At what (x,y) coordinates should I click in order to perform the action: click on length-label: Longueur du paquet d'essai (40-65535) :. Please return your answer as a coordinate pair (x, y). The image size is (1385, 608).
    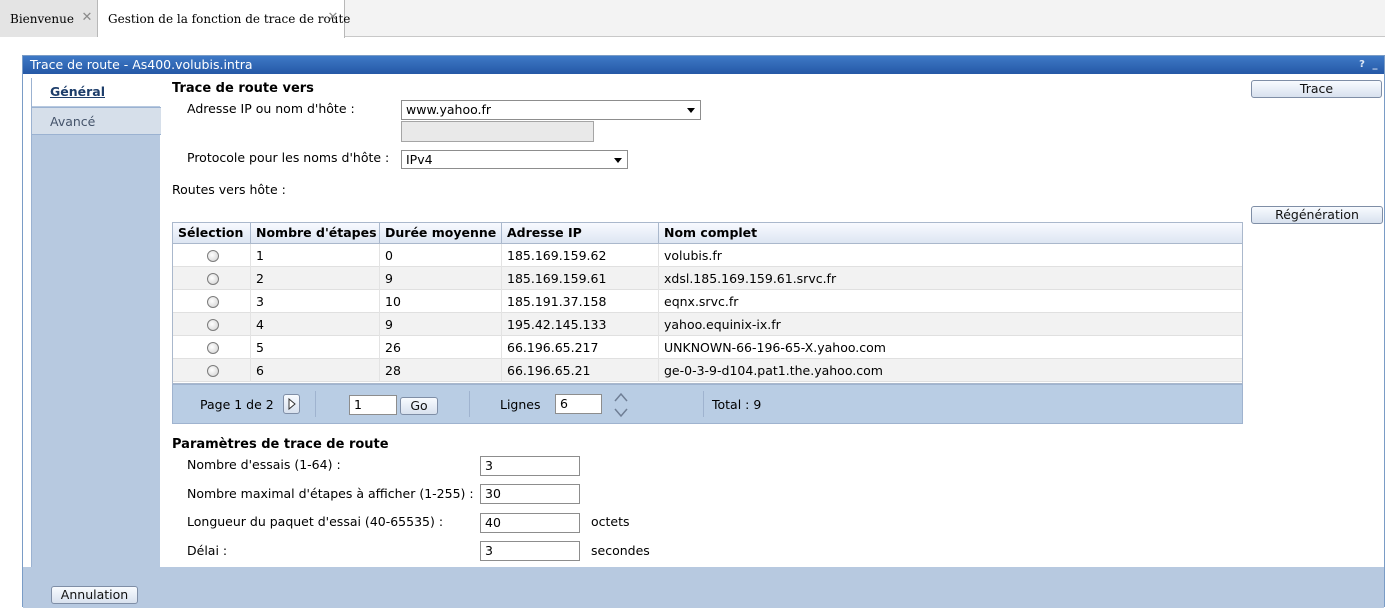
    Looking at the image, I should click on (315, 521).